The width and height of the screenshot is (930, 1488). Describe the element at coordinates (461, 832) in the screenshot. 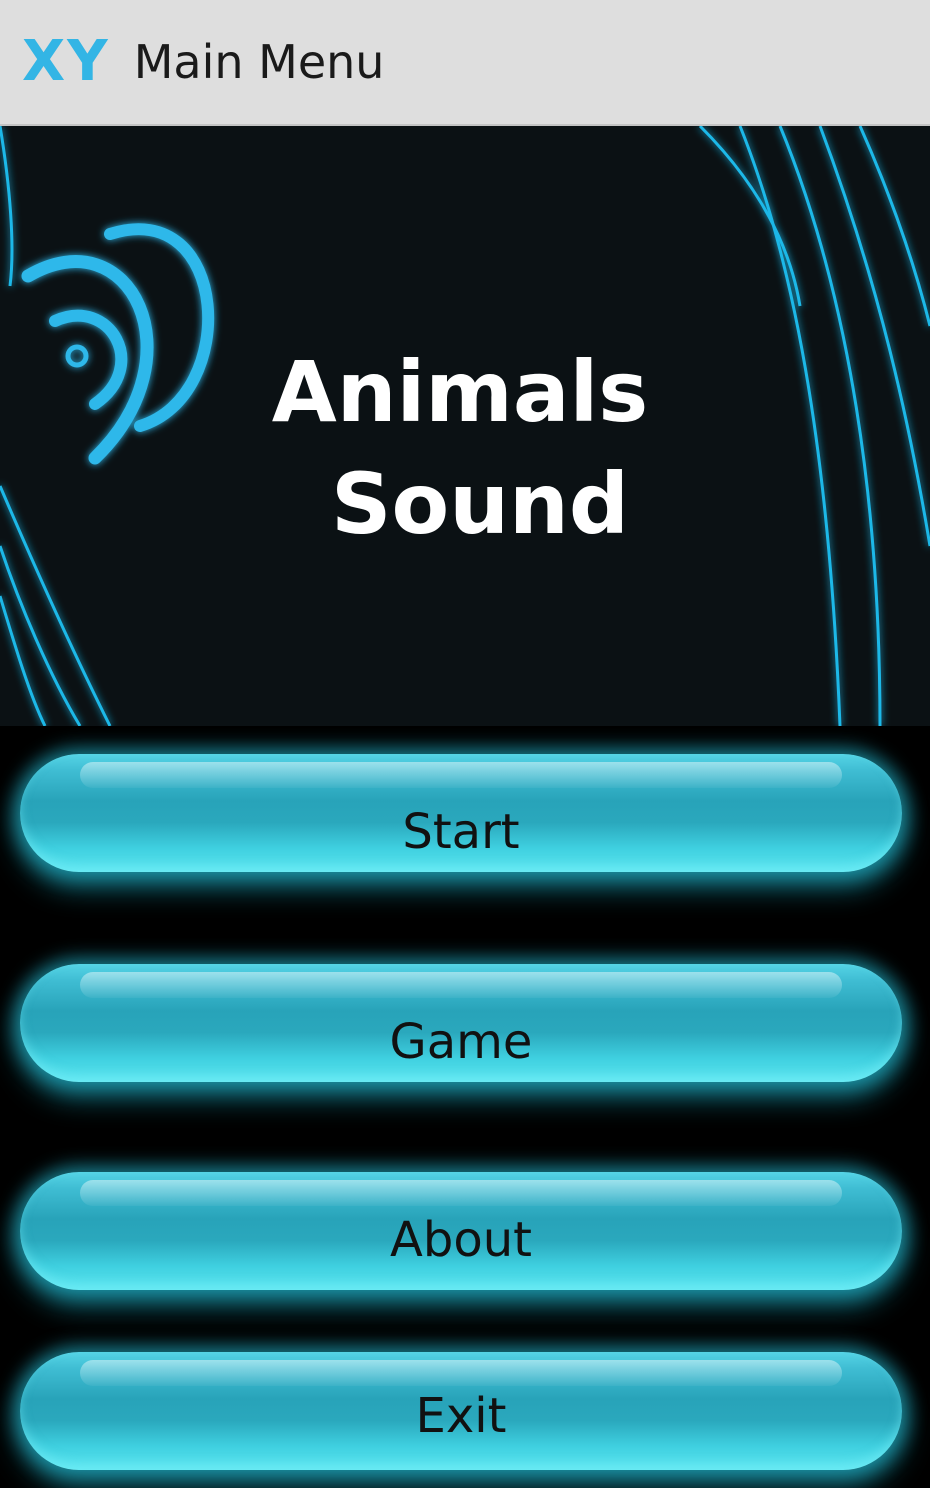

I see `start-button-label: Start` at that location.